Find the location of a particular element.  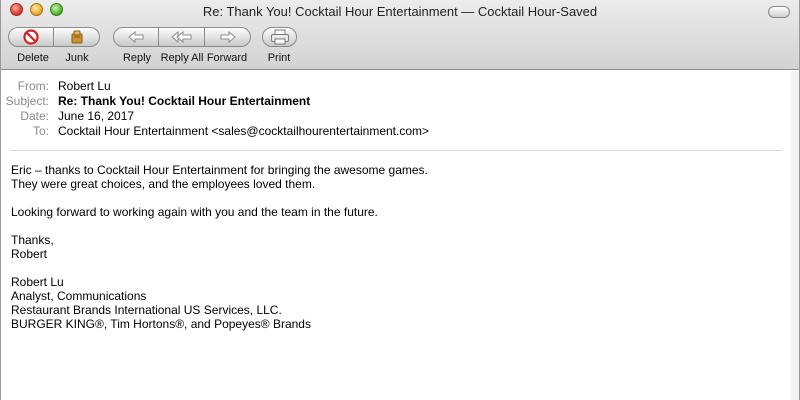

junk-label: Junk is located at coordinates (77, 58).